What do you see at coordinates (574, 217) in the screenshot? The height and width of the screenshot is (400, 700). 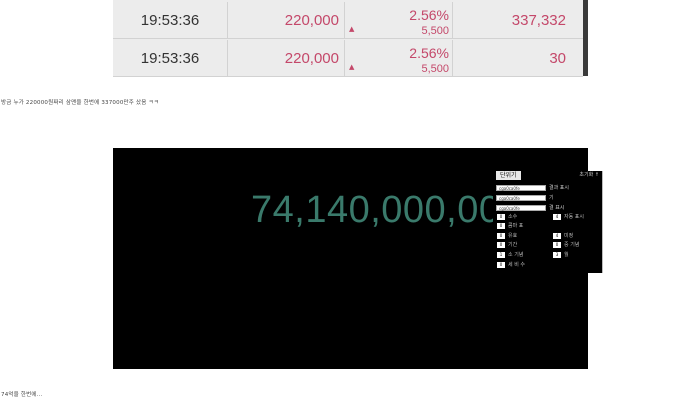 I see `option-label: 자동 표시` at bounding box center [574, 217].